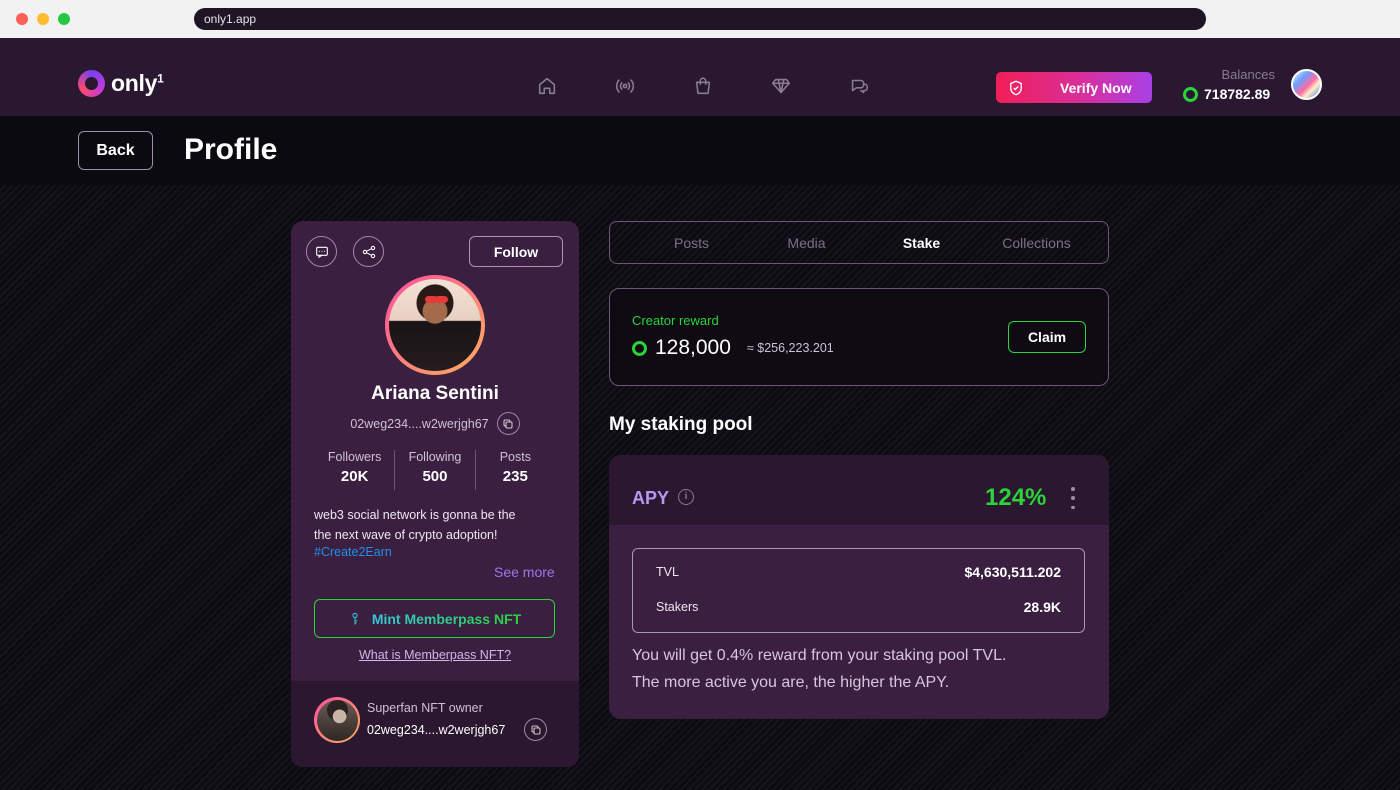  I want to click on profile-stats: Followers 20K Following 500 Posts 235, so click(435, 470).